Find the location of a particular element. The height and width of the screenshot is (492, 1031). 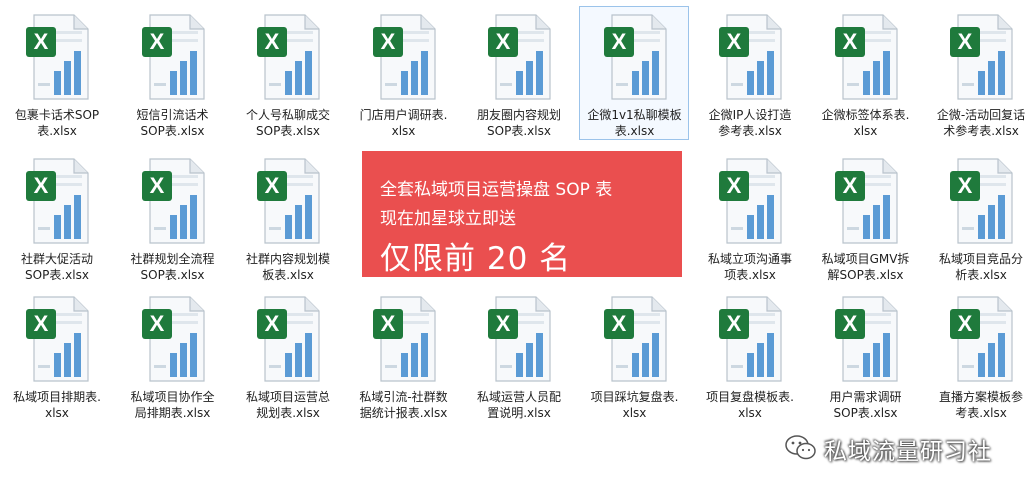

file-item: X 门店用户调研表. xlsx is located at coordinates (403, 73).